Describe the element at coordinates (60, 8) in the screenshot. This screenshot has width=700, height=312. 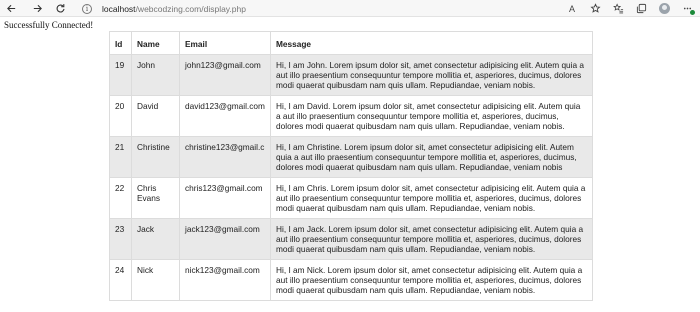
I see `reload-icon` at that location.